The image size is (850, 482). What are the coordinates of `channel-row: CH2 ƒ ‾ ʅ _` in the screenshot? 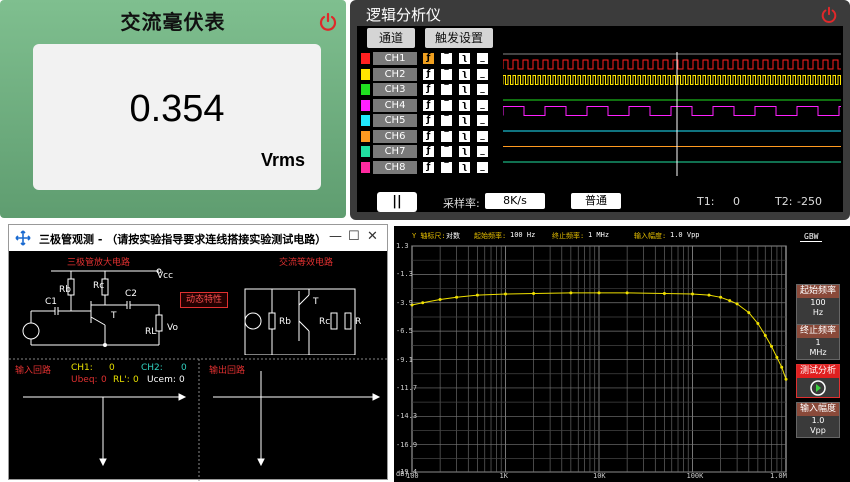 It's located at (431, 74).